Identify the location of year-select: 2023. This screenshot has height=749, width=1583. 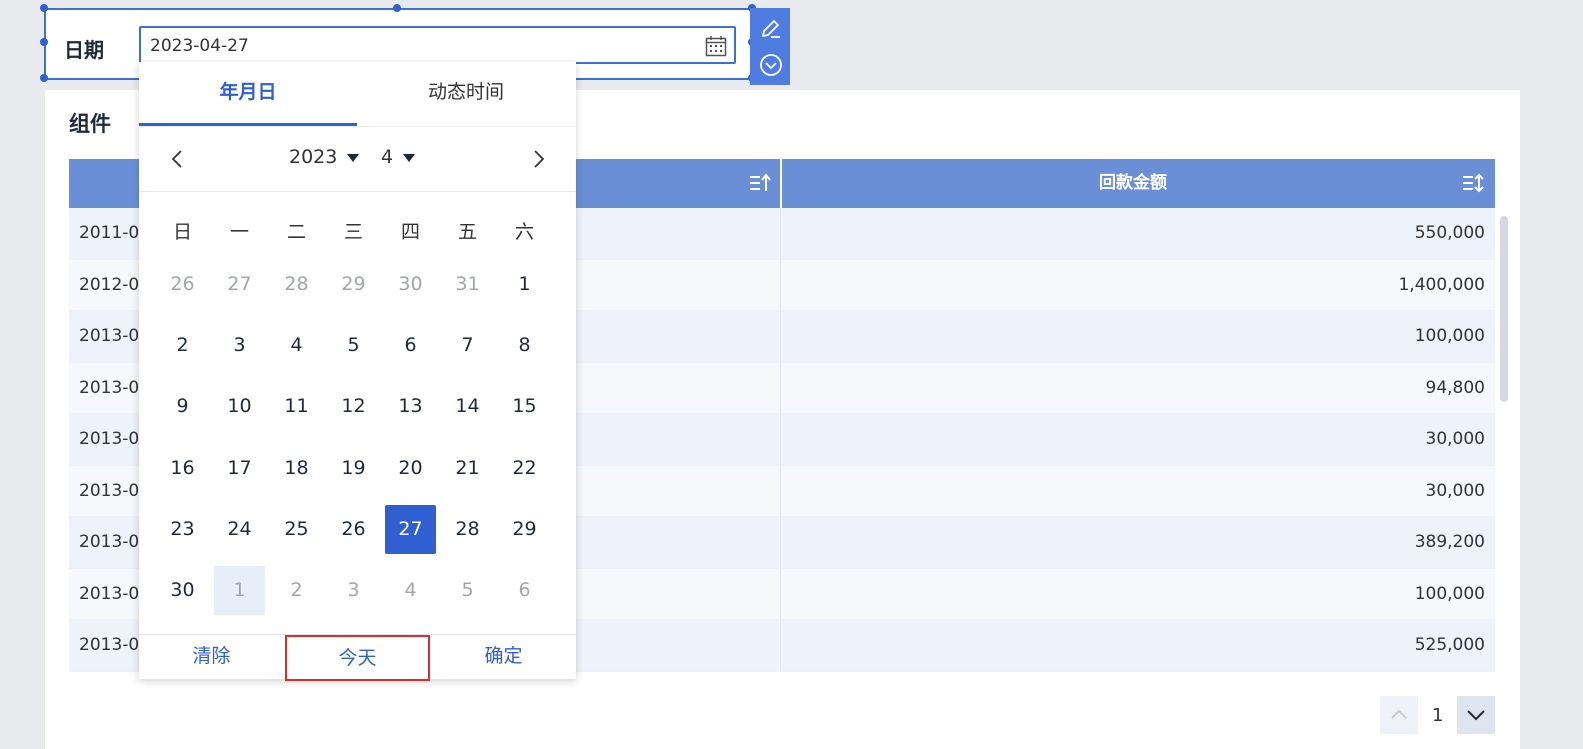
(324, 157).